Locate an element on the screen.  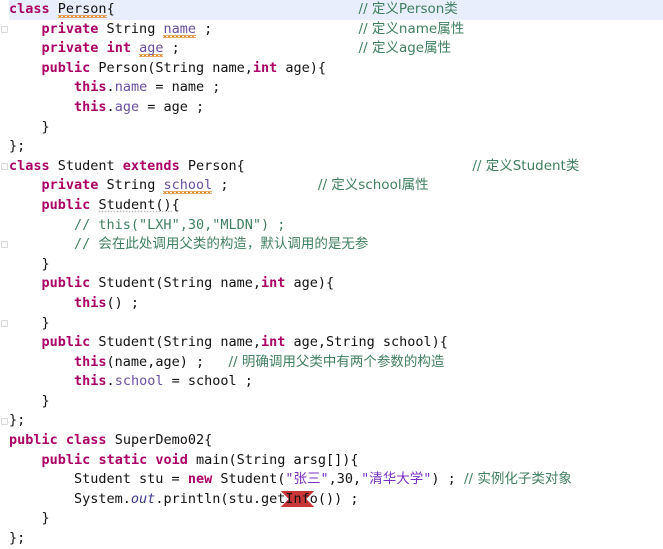
code-line: private String name ; // 定义name属性 is located at coordinates (336, 30).